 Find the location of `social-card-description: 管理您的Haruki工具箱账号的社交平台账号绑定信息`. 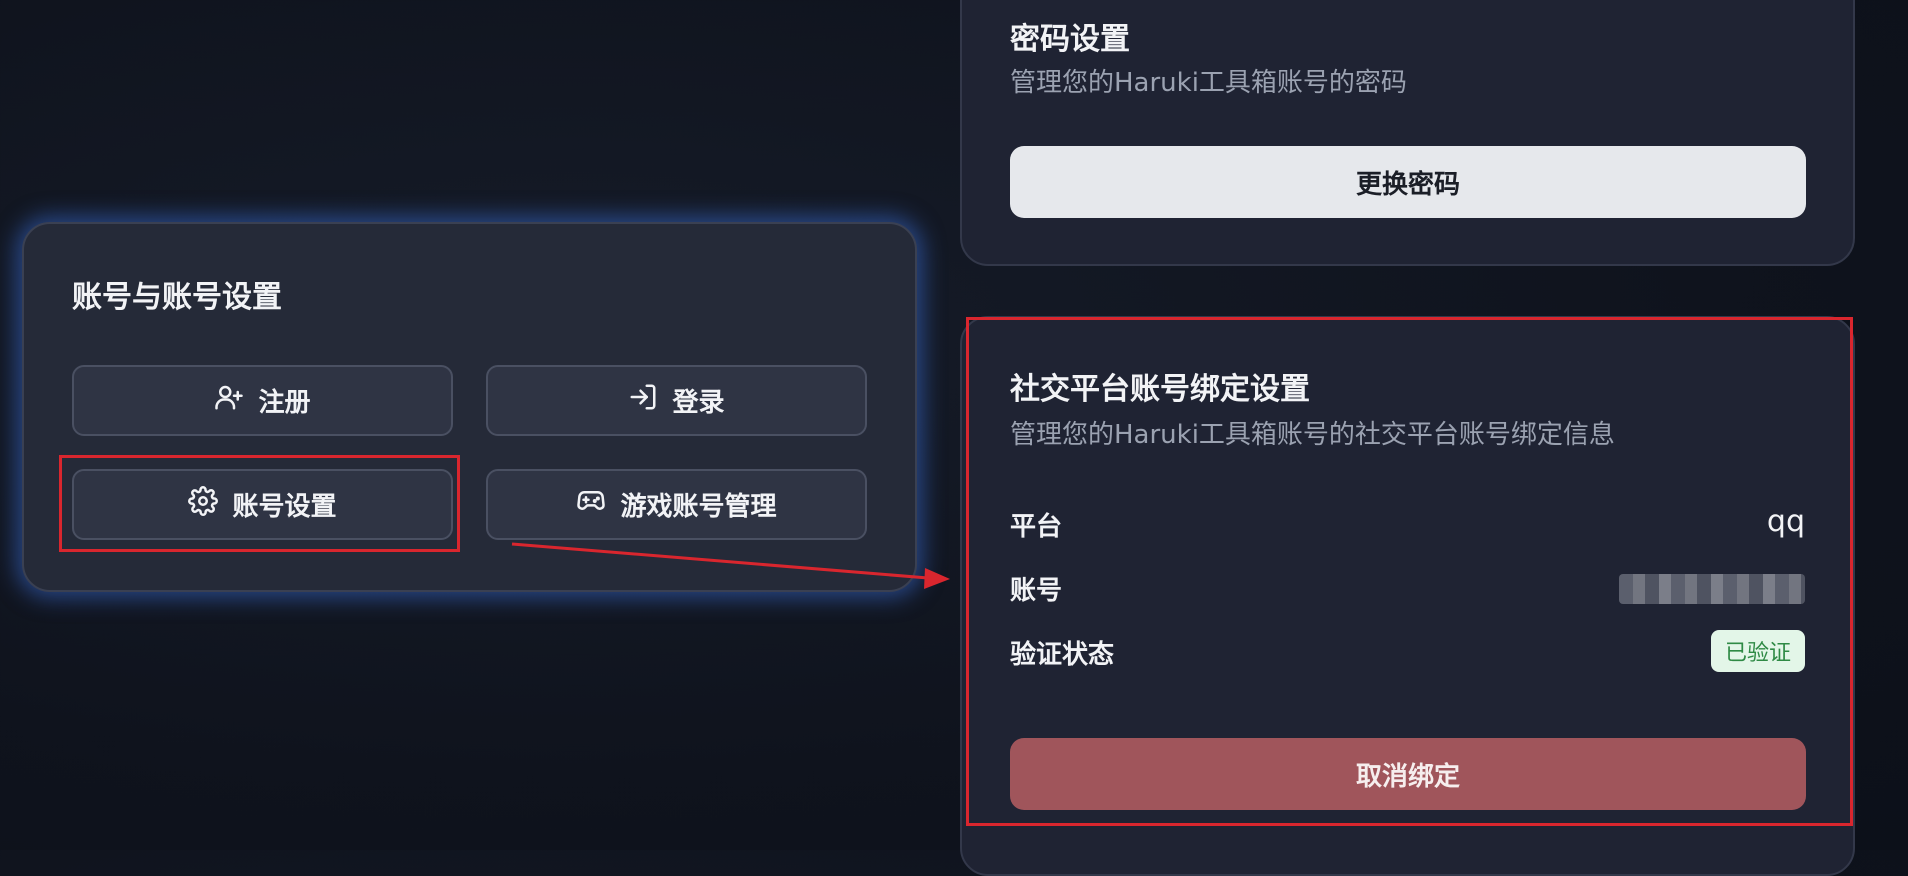

social-card-description: 管理您的Haruki工具箱账号的社交平台账号绑定信息 is located at coordinates (1312, 435).